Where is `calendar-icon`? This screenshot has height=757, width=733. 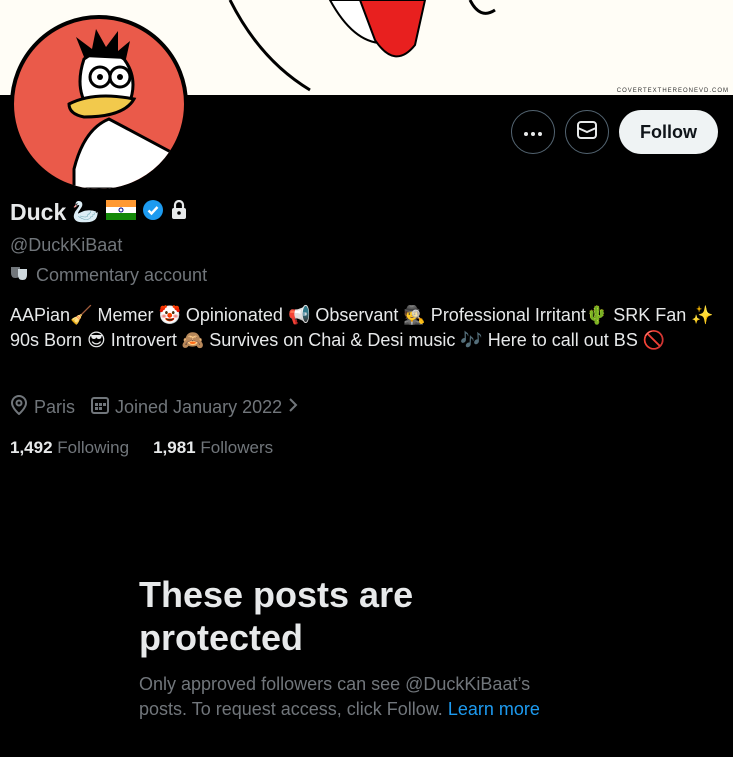 calendar-icon is located at coordinates (100, 407).